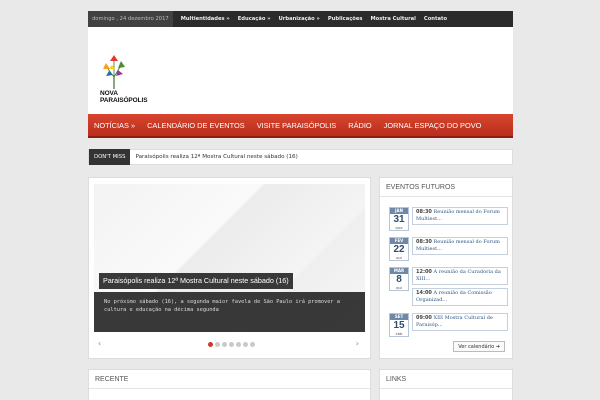  What do you see at coordinates (479, 346) in the screenshot?
I see `view-calendar-button: Ver calendário ➜` at bounding box center [479, 346].